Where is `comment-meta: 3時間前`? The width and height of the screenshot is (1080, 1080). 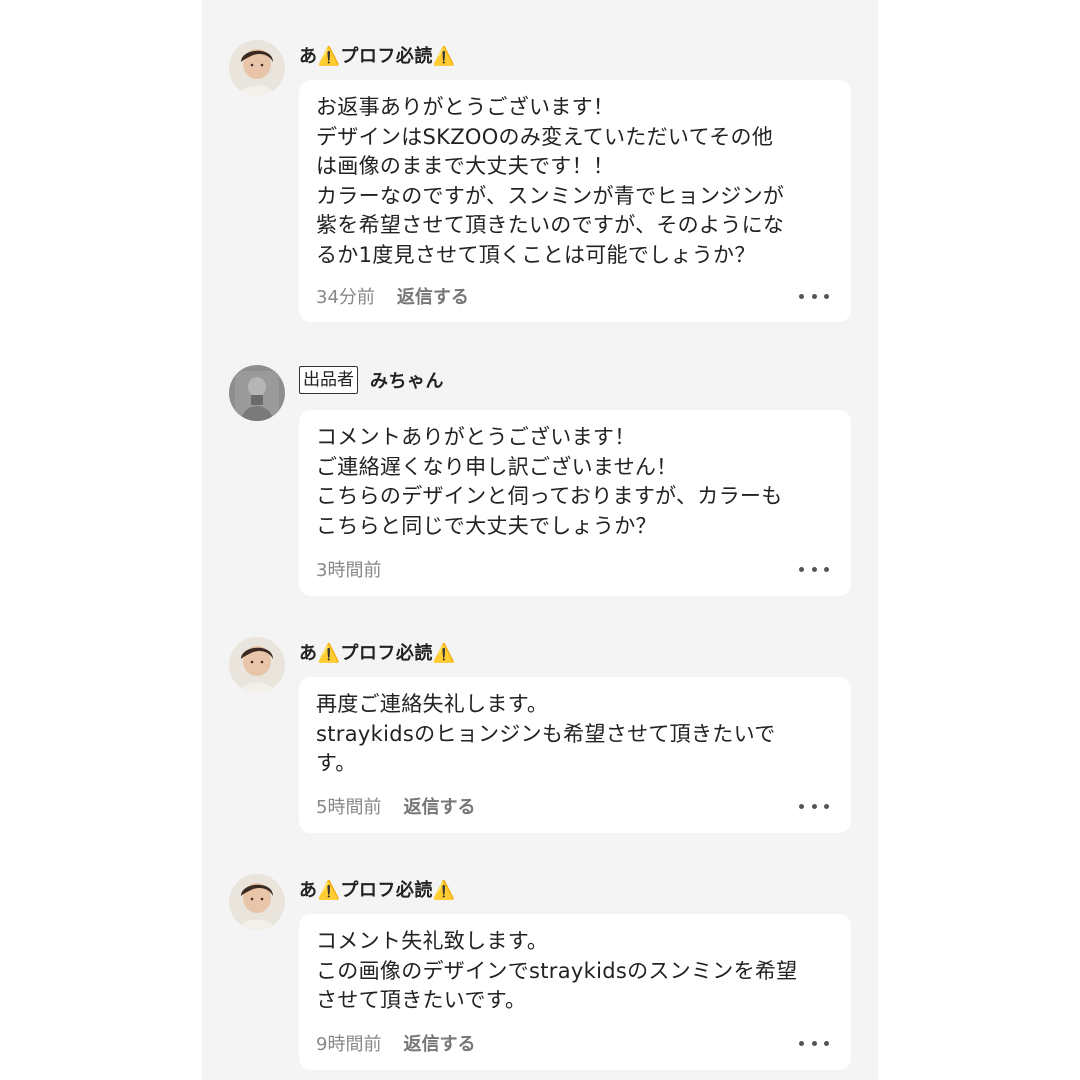 comment-meta: 3時間前 is located at coordinates (348, 569).